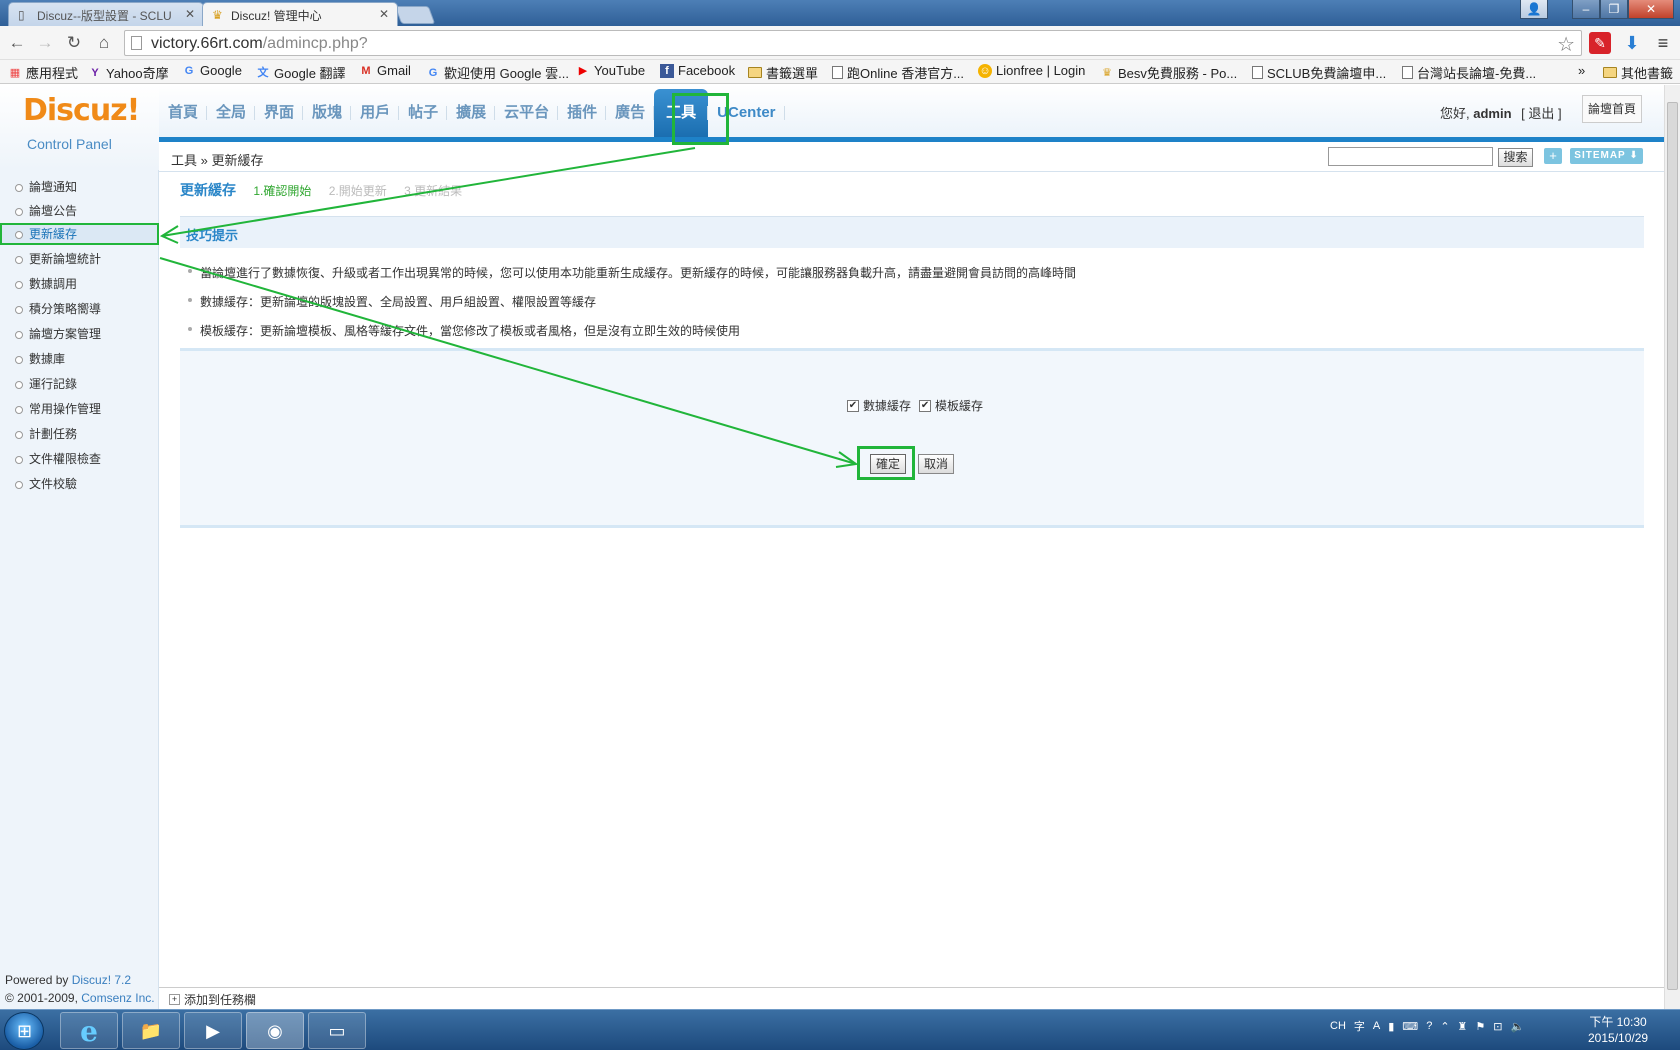  I want to click on scrollbar-thumb, so click(1672, 546).